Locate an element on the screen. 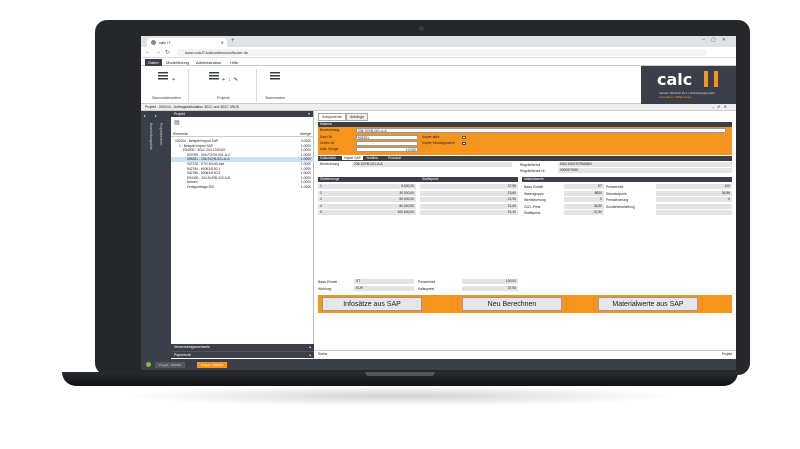  ribbon-label: Stammdaten is located at coordinates (275, 98).